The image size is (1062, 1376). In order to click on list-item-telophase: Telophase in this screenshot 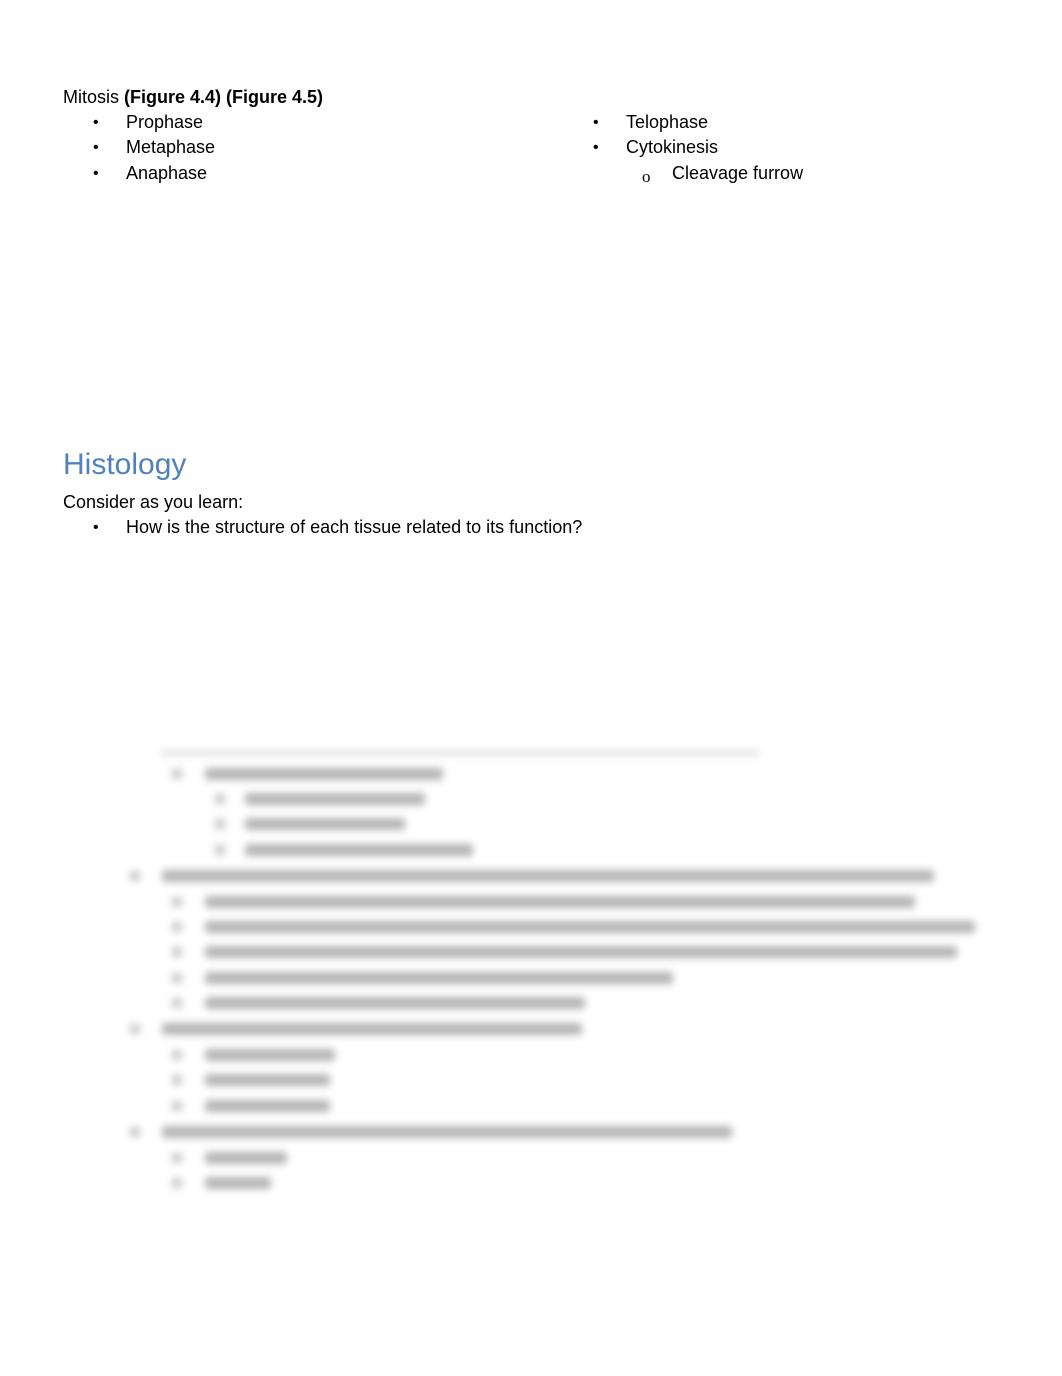, I will do `click(667, 122)`.